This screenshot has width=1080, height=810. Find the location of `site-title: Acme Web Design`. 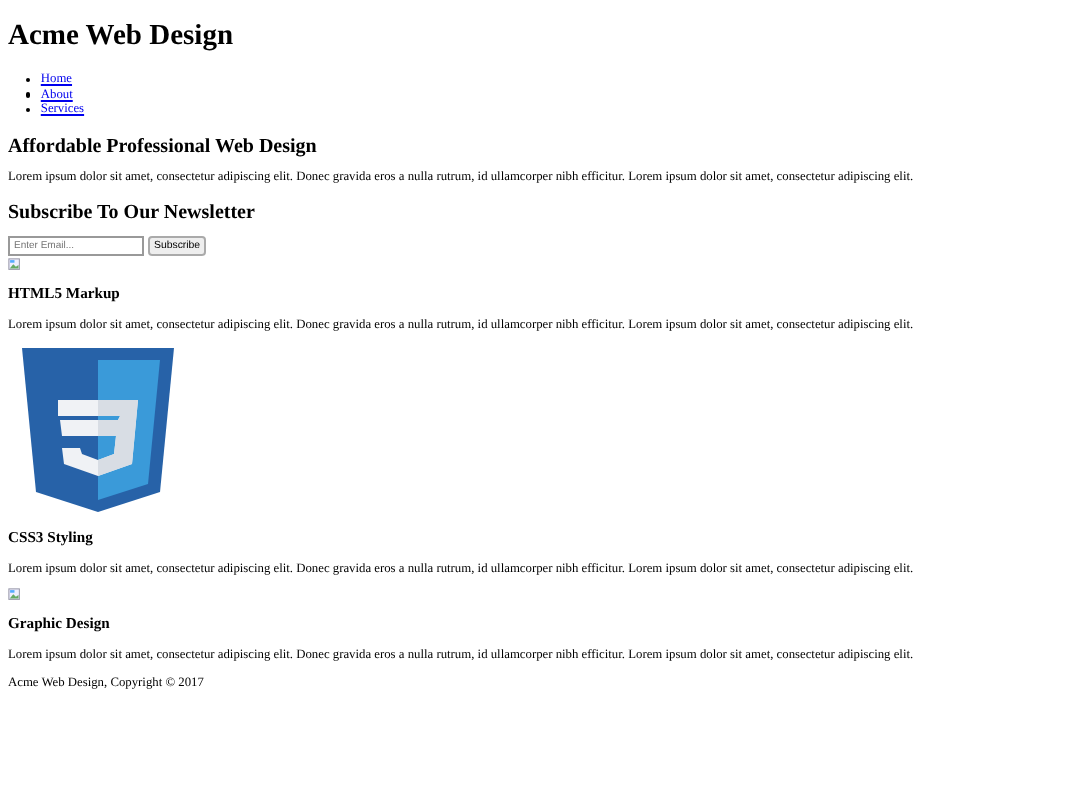

site-title: Acme Web Design is located at coordinates (122, 37).